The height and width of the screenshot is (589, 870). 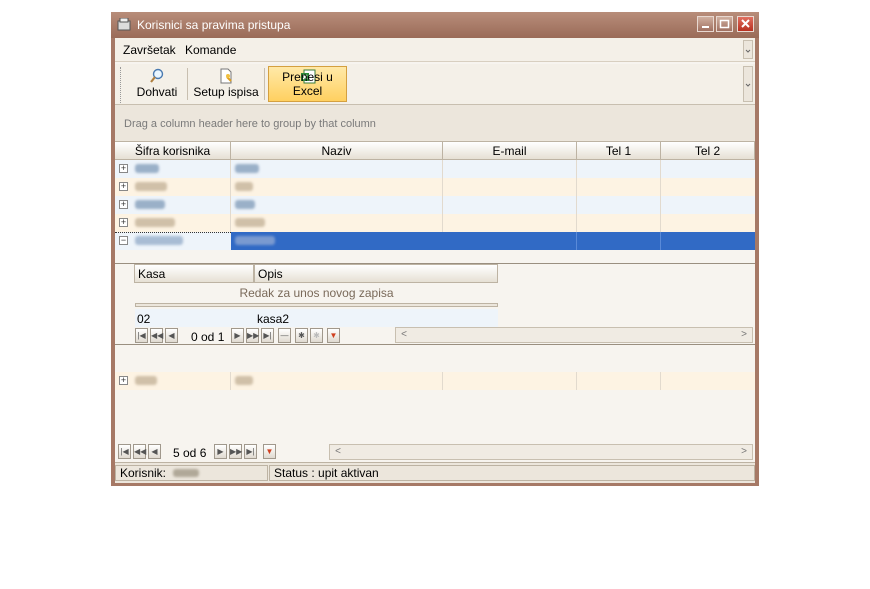 I want to click on export-excel-label: Prenesi u Excel, so click(x=307, y=84).